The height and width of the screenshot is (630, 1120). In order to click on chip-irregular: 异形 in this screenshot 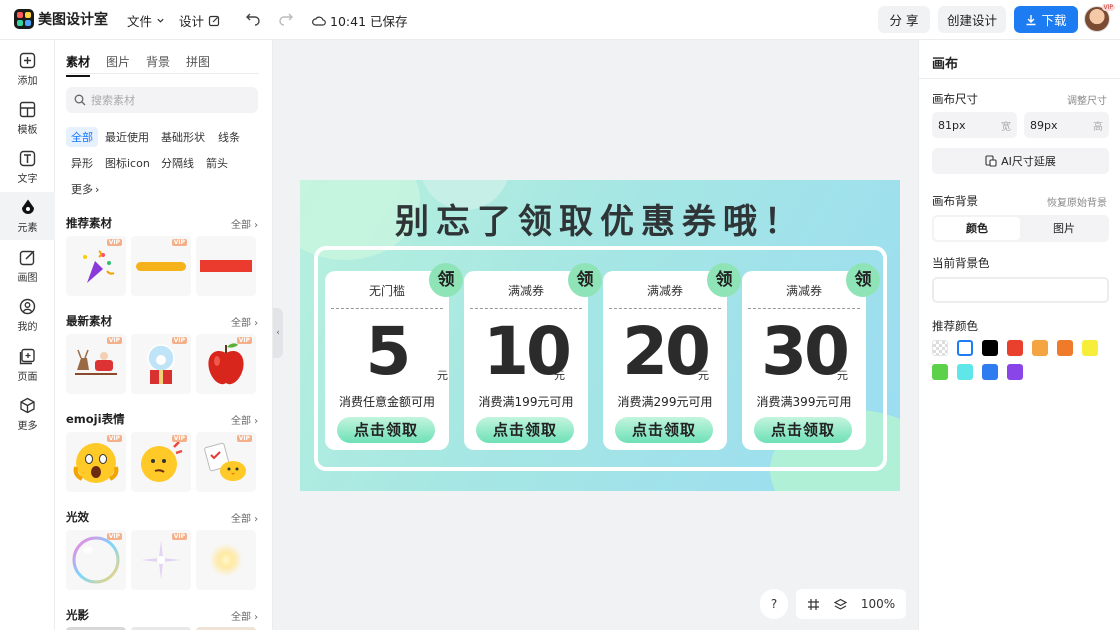, I will do `click(82, 163)`.